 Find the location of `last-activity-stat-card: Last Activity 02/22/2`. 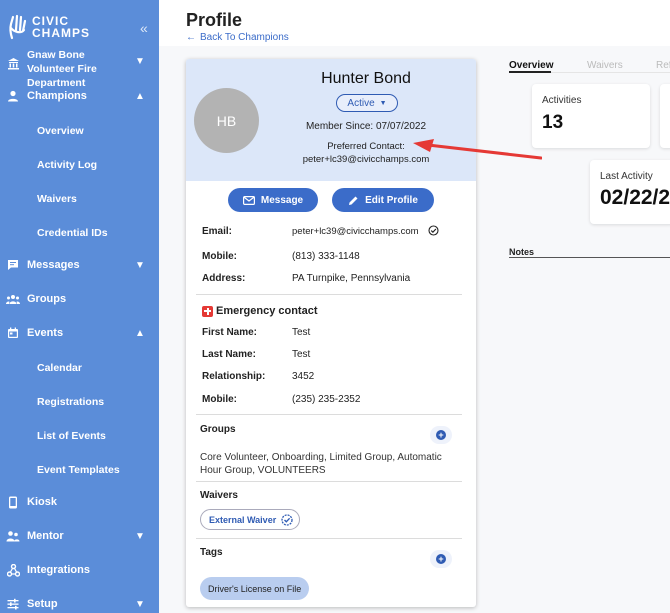

last-activity-stat-card: Last Activity 02/22/2 is located at coordinates (630, 192).